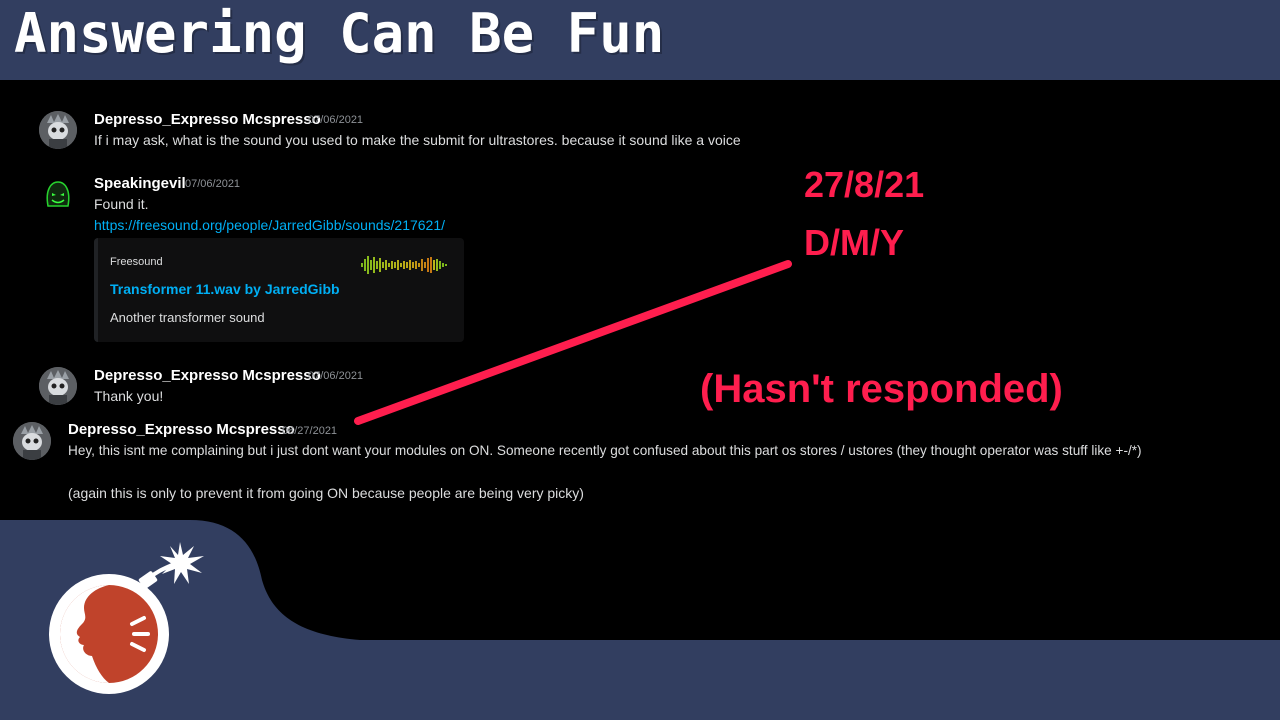 Image resolution: width=1280 pixels, height=720 pixels. What do you see at coordinates (881, 389) in the screenshot?
I see `annotation-no-response: (Hasn't responded)` at bounding box center [881, 389].